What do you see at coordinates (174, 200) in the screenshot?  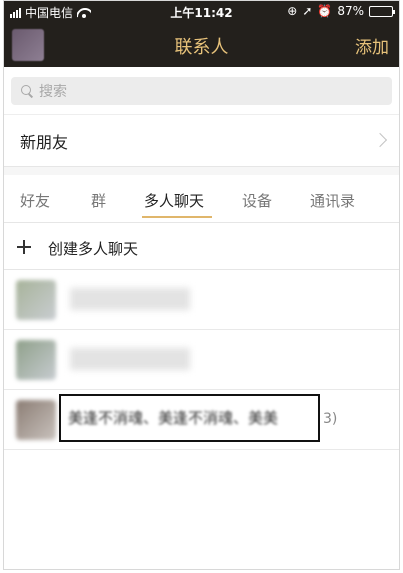 I see `tab-group-chats: 多人聊天` at bounding box center [174, 200].